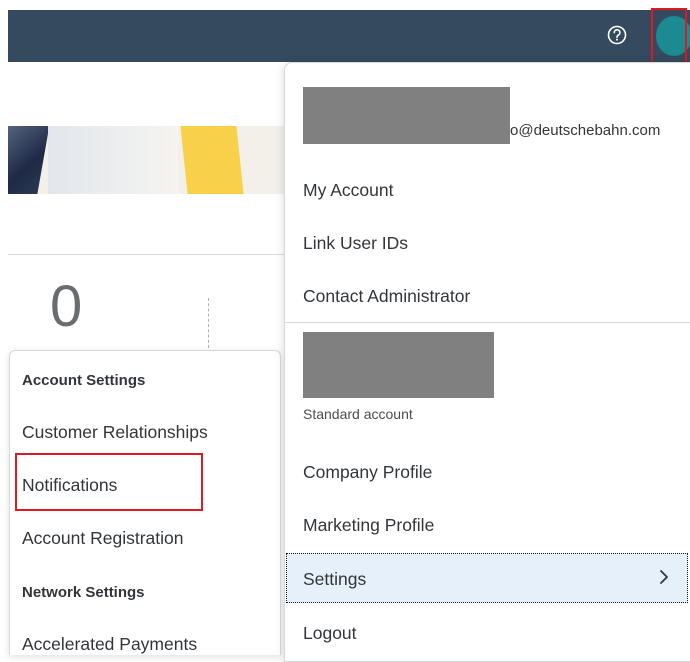  I want to click on menu-item-marketing-profile: Marketing Profile, so click(368, 525).